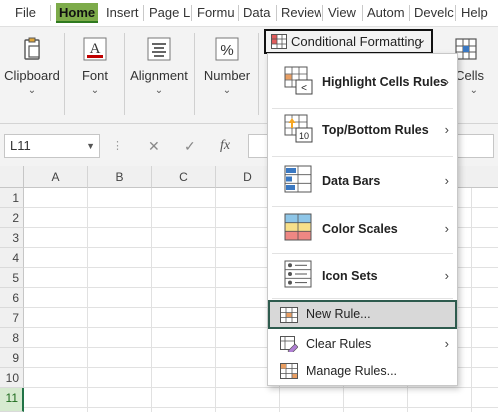  Describe the element at coordinates (227, 76) in the screenshot. I see `number-group: % Number ⌄` at that location.